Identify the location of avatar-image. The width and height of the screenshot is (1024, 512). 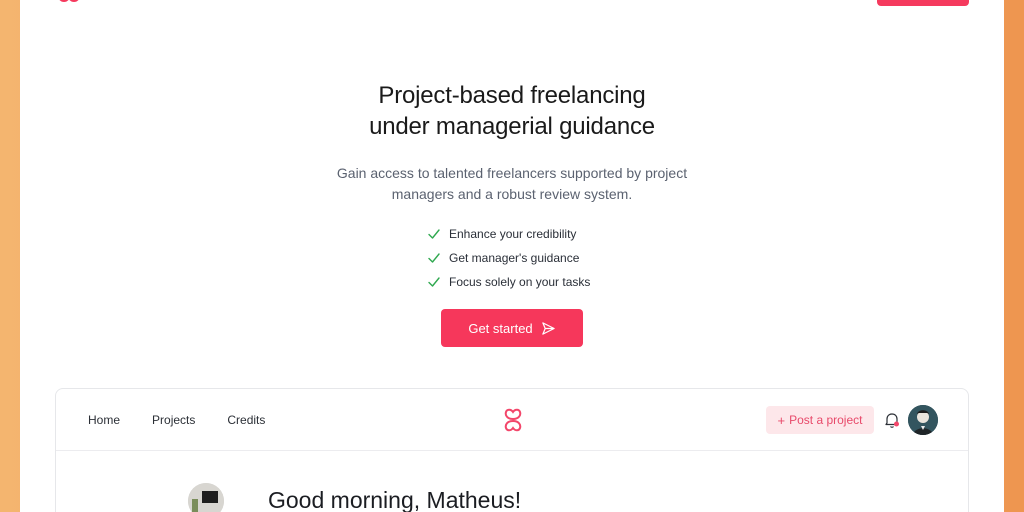
(923, 420).